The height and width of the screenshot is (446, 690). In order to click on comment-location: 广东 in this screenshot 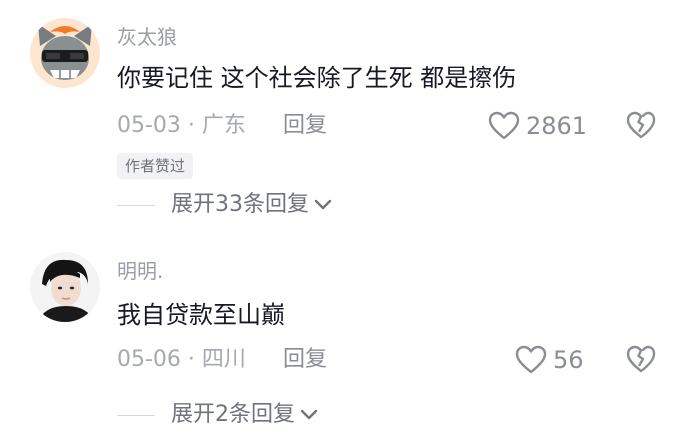, I will do `click(223, 125)`.